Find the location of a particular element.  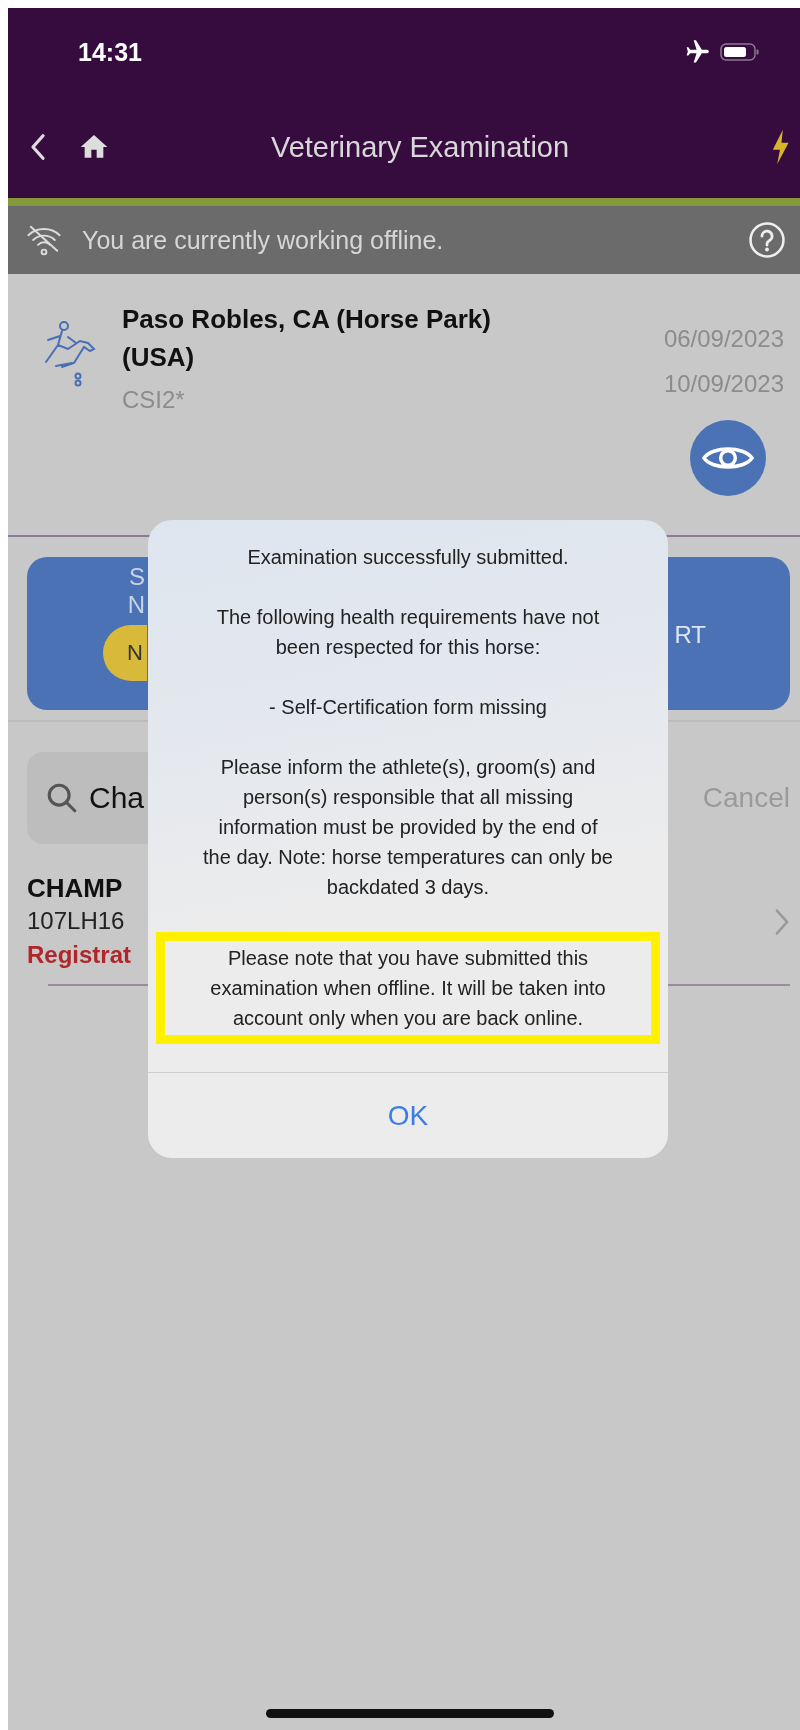

dialog-message: Examination successfully submitted. is located at coordinates (408, 557).